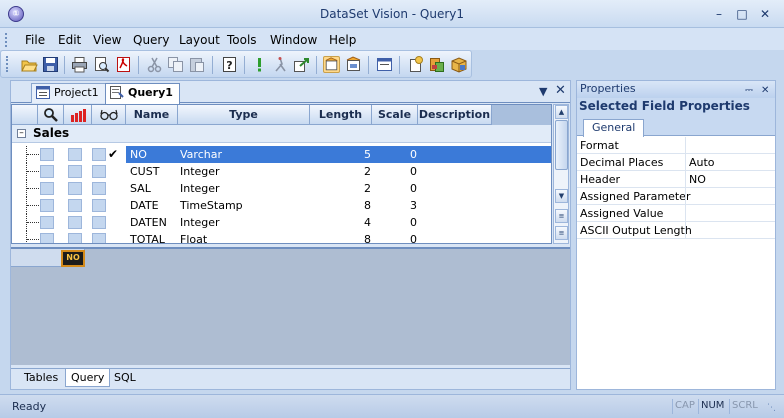 The height and width of the screenshot is (418, 784). What do you see at coordinates (384, 64) in the screenshot?
I see `window-icon` at bounding box center [384, 64].